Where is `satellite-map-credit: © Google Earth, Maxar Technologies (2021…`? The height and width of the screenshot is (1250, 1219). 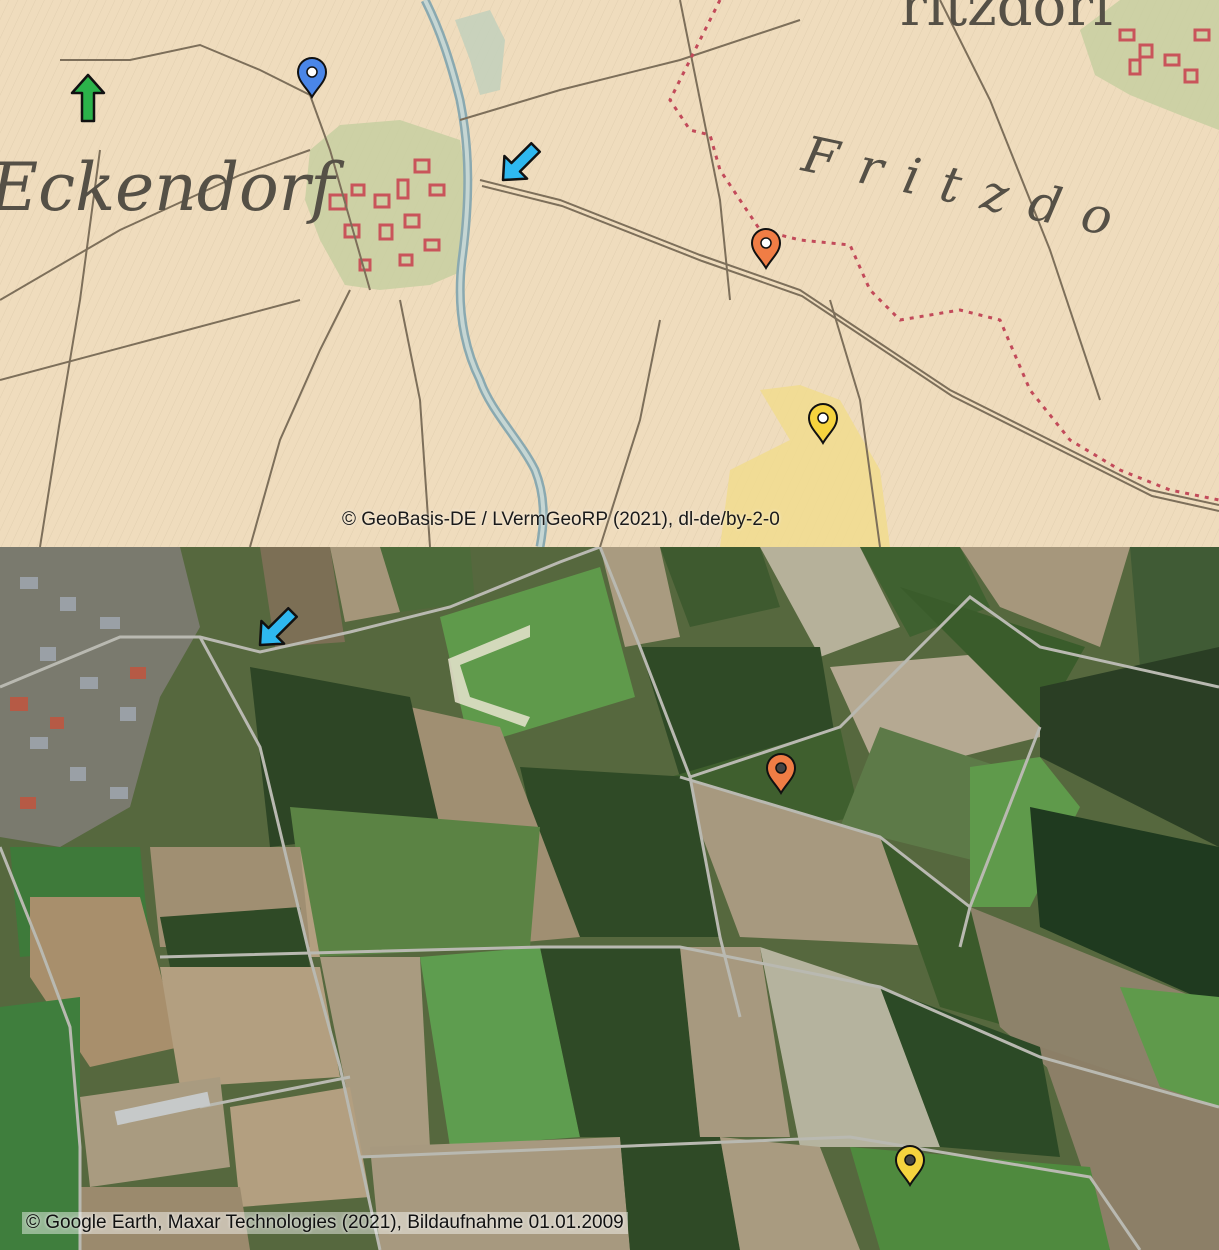 satellite-map-credit: © Google Earth, Maxar Technologies (2021… is located at coordinates (325, 1223).